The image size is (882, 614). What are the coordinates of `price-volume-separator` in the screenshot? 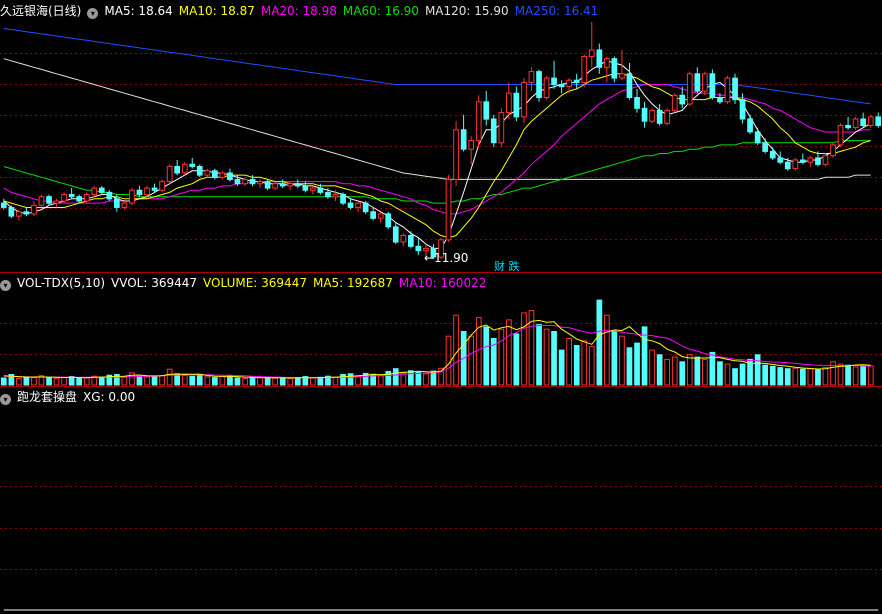 It's located at (441, 272).